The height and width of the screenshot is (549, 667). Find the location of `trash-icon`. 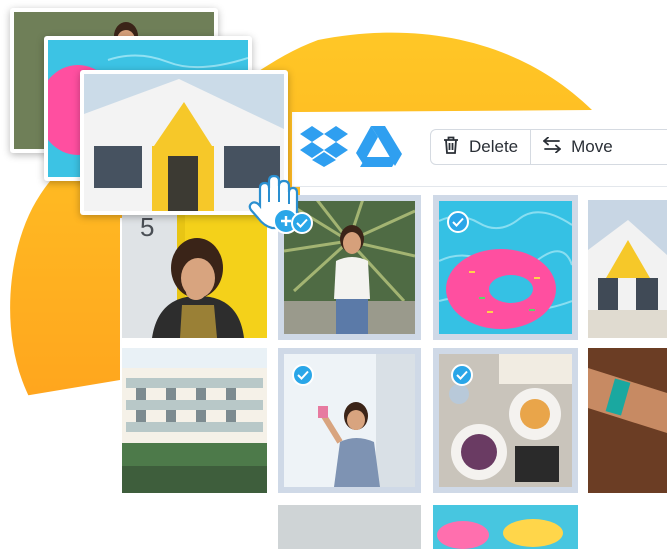

trash-icon is located at coordinates (451, 147).